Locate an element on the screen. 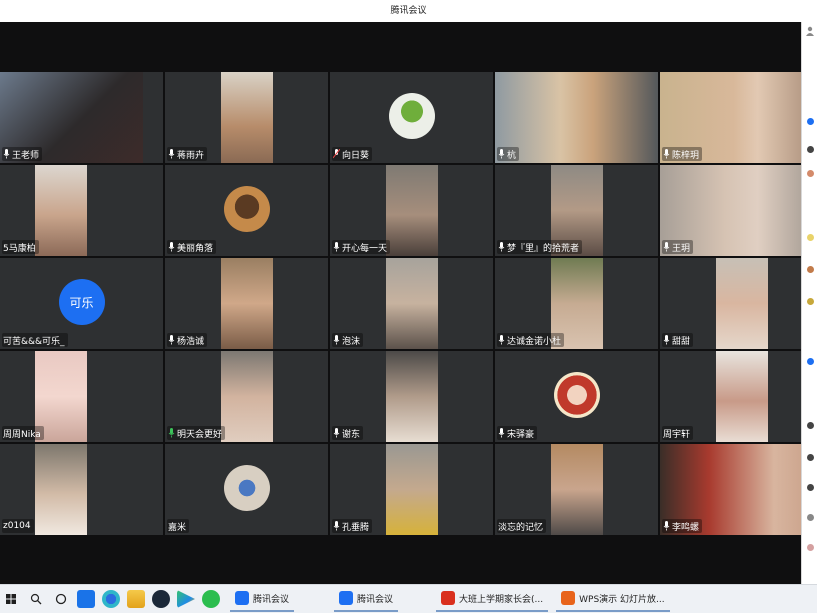  participant-tile: 开心每一天 is located at coordinates (411, 210).